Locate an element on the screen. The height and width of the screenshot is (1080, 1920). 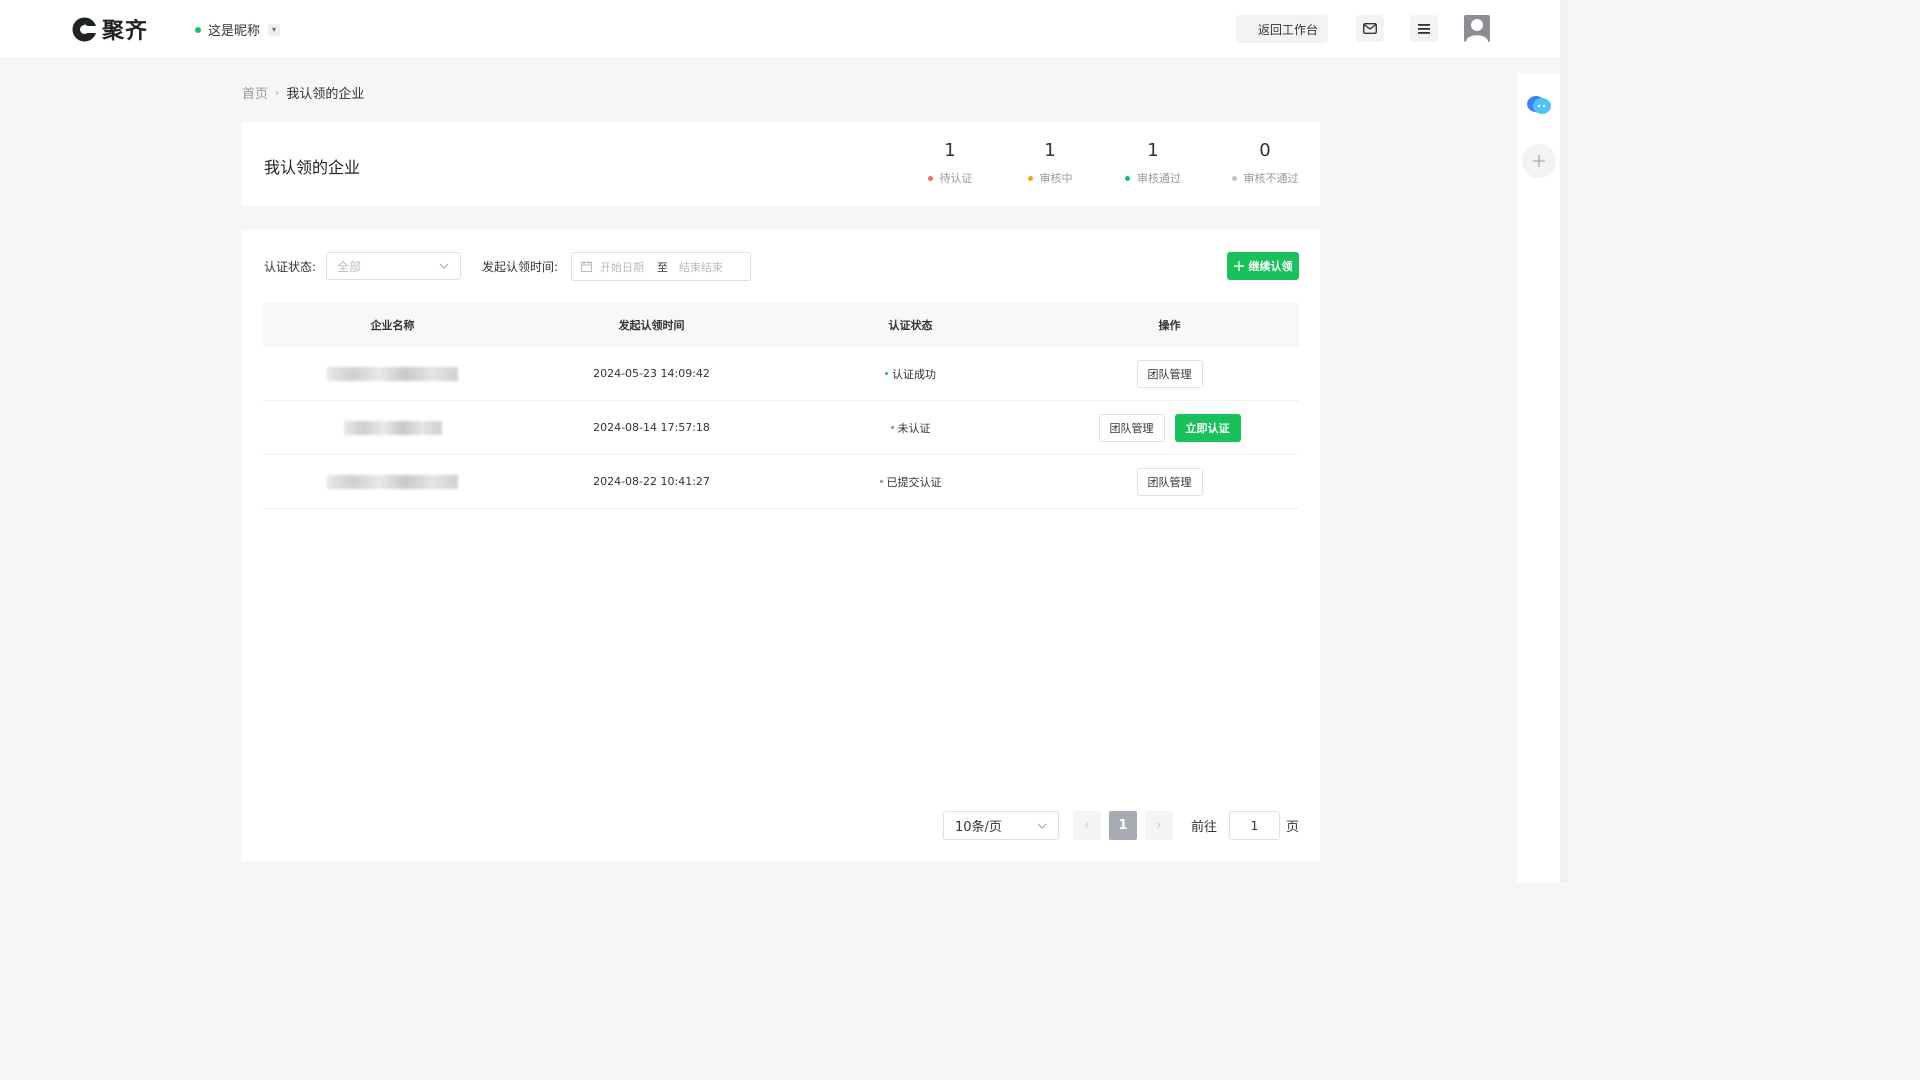
table-row: 2024-05-23 14:09:42 认证成功 团队管理 is located at coordinates (781, 374).